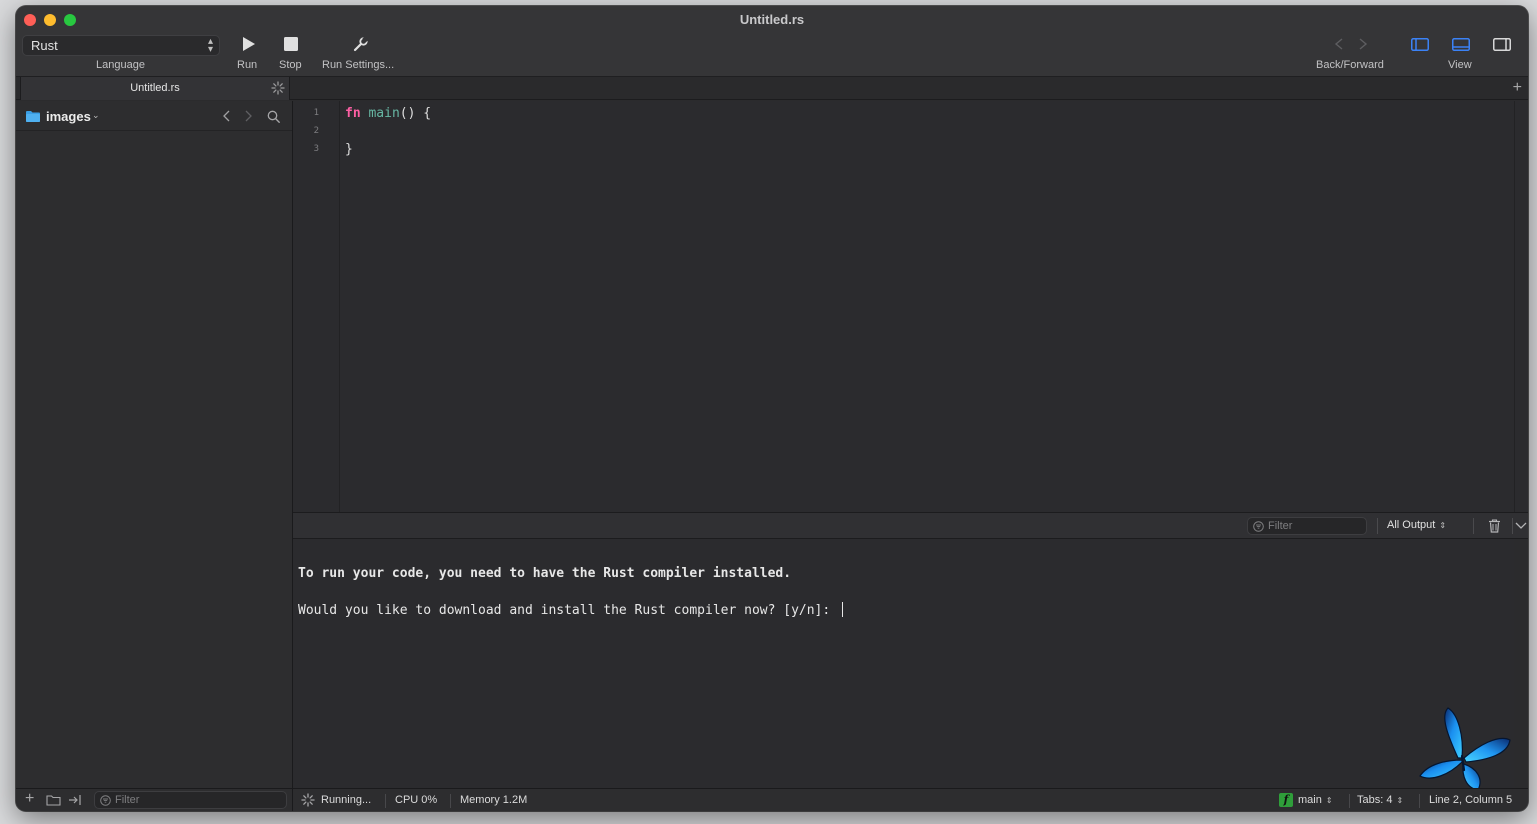  I want to click on wrench-icon, so click(360, 44).